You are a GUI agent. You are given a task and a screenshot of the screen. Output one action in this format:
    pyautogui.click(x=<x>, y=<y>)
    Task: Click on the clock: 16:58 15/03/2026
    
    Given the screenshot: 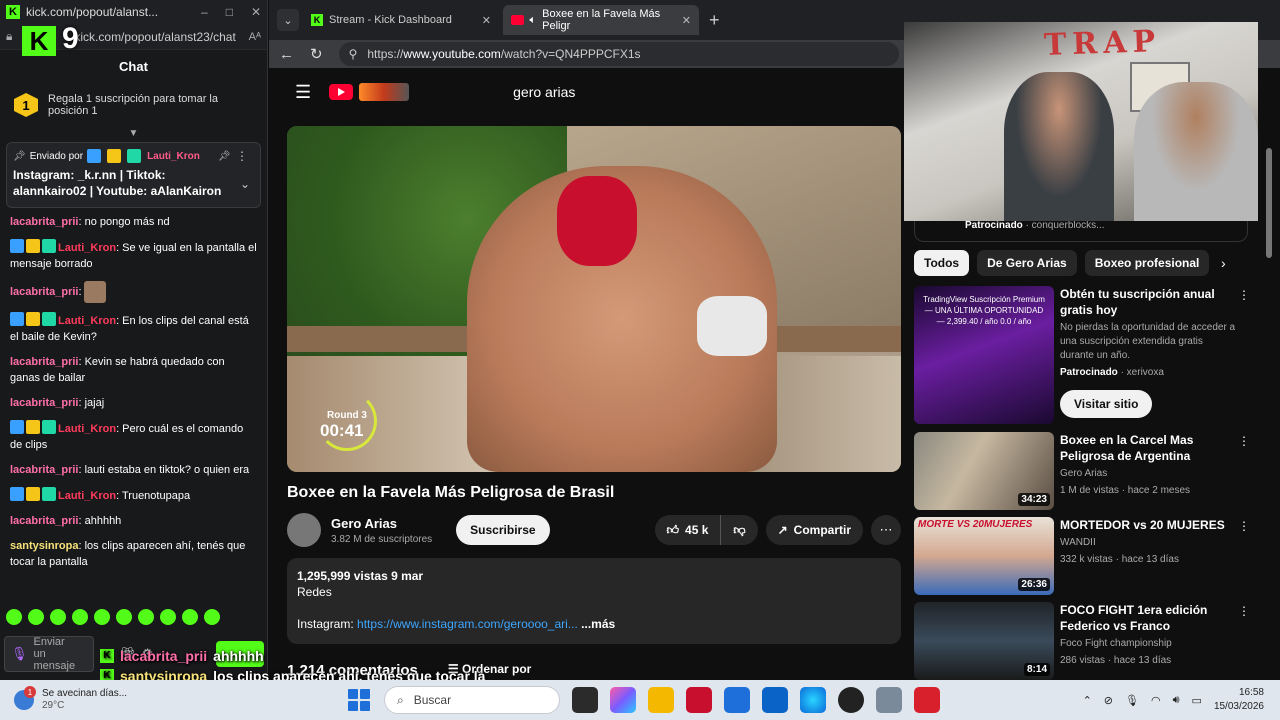 What is the action you would take?
    pyautogui.click(x=1239, y=700)
    